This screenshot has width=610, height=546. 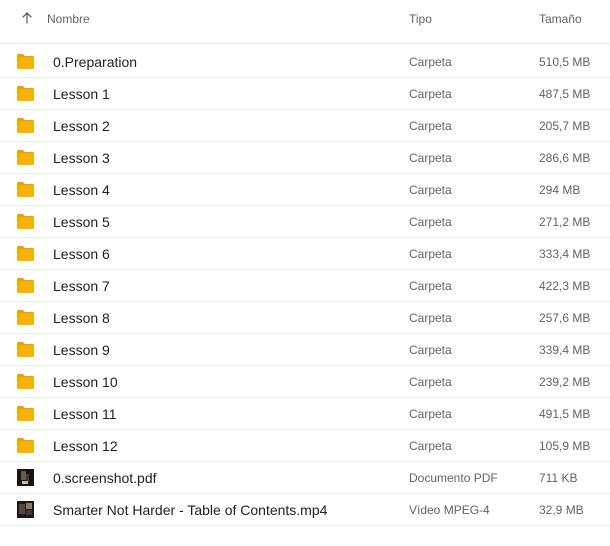 What do you see at coordinates (305, 126) in the screenshot?
I see `file-row: Lesson 2 Carpeta 205,7 MB` at bounding box center [305, 126].